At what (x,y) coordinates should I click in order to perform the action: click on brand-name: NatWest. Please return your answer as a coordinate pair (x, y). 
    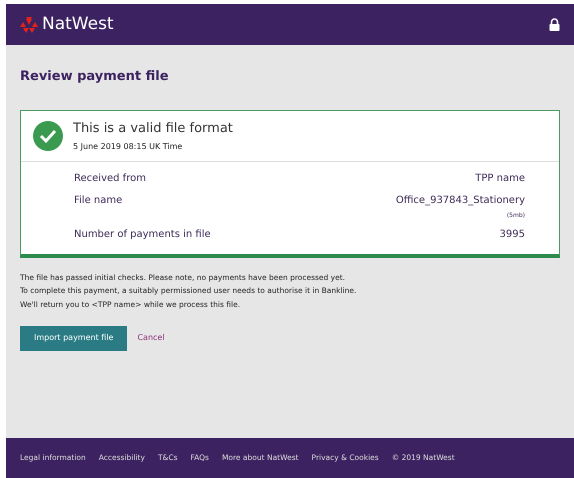
    Looking at the image, I should click on (78, 24).